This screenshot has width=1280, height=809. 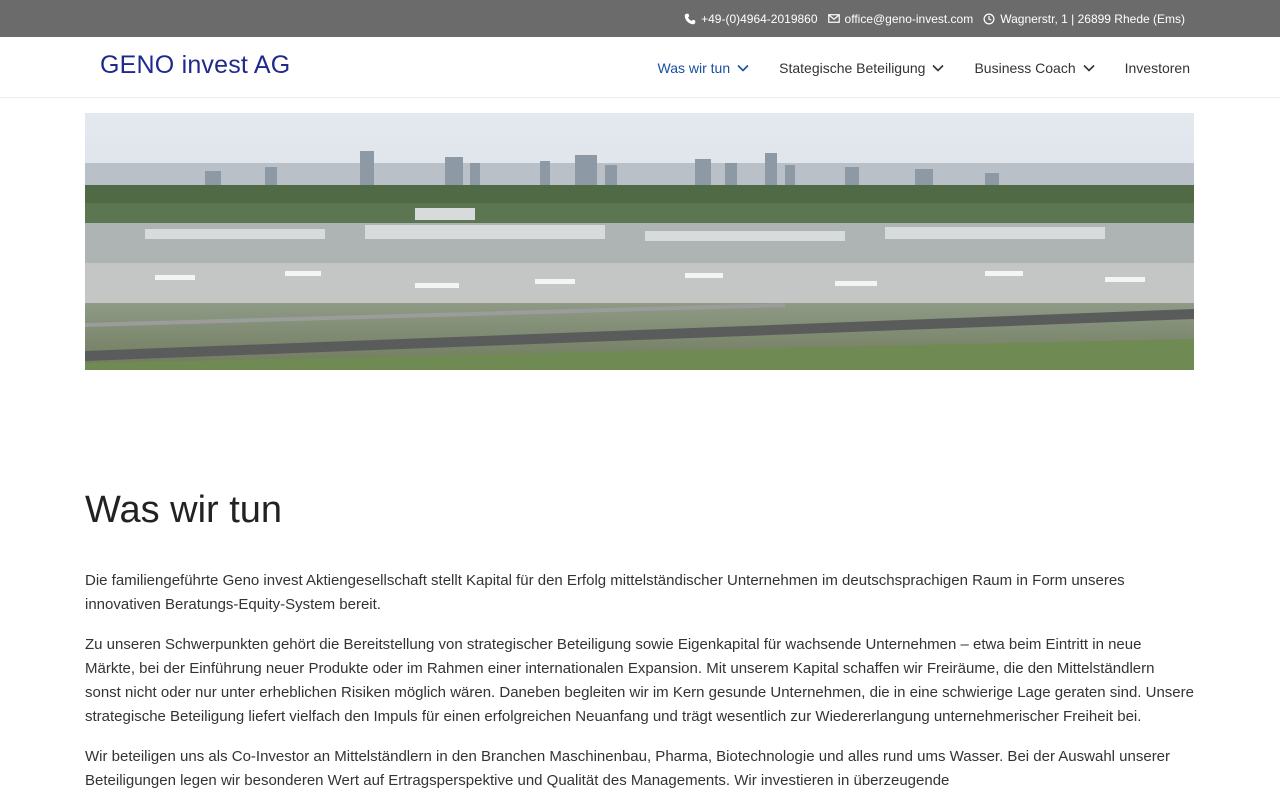 I want to click on nav-item-stategische-beteiligung: Stategische Beteiligung, so click(x=862, y=67).